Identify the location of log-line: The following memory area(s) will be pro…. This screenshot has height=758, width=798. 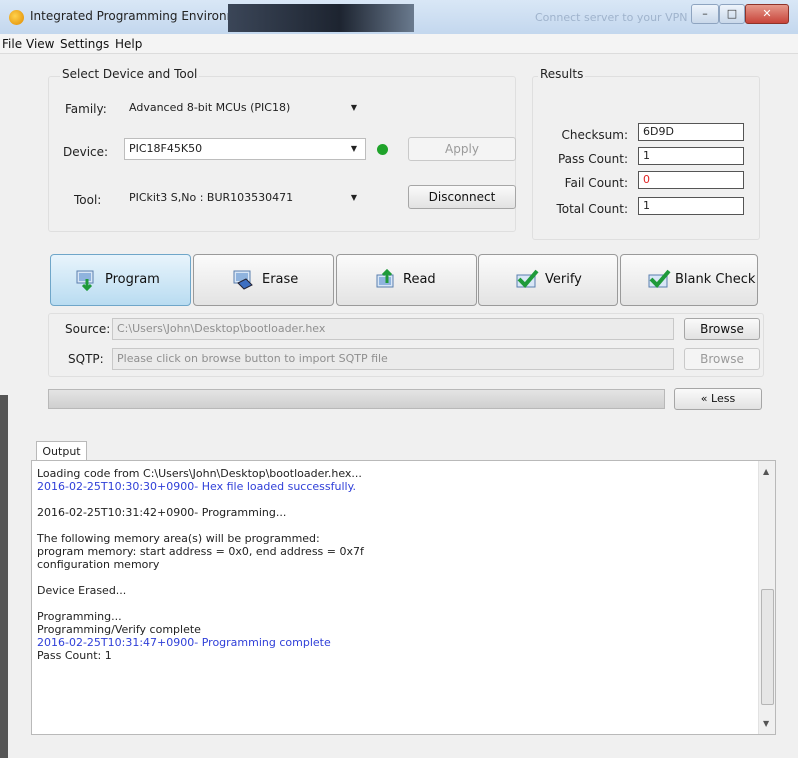
(178, 538).